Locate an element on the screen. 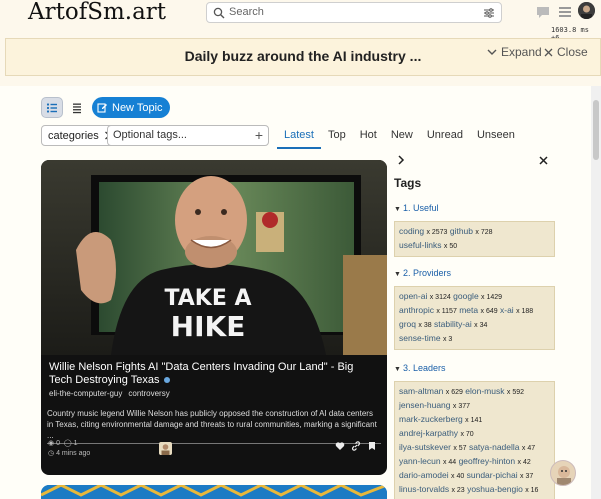 The width and height of the screenshot is (601, 499). search-input: Search is located at coordinates (246, 12).